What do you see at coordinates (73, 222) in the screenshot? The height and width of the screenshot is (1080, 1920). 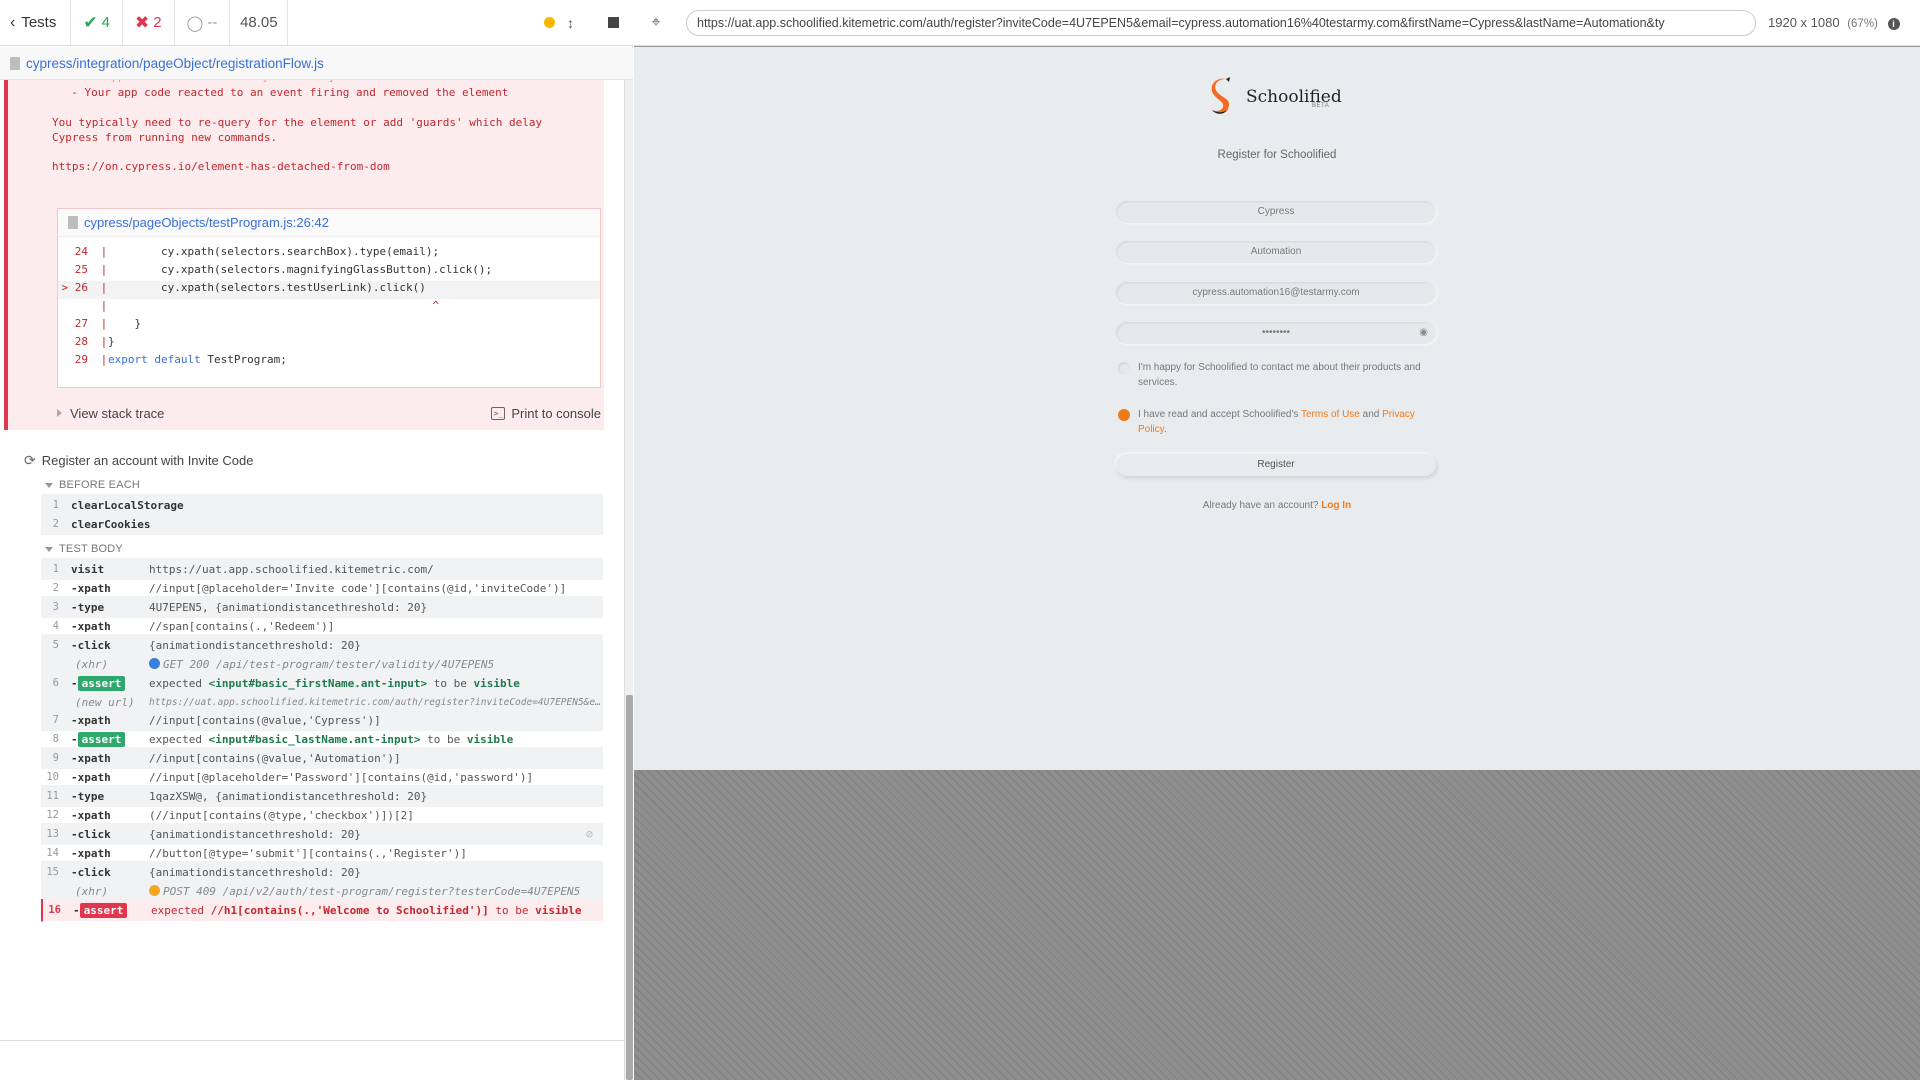 I see `file-icon` at bounding box center [73, 222].